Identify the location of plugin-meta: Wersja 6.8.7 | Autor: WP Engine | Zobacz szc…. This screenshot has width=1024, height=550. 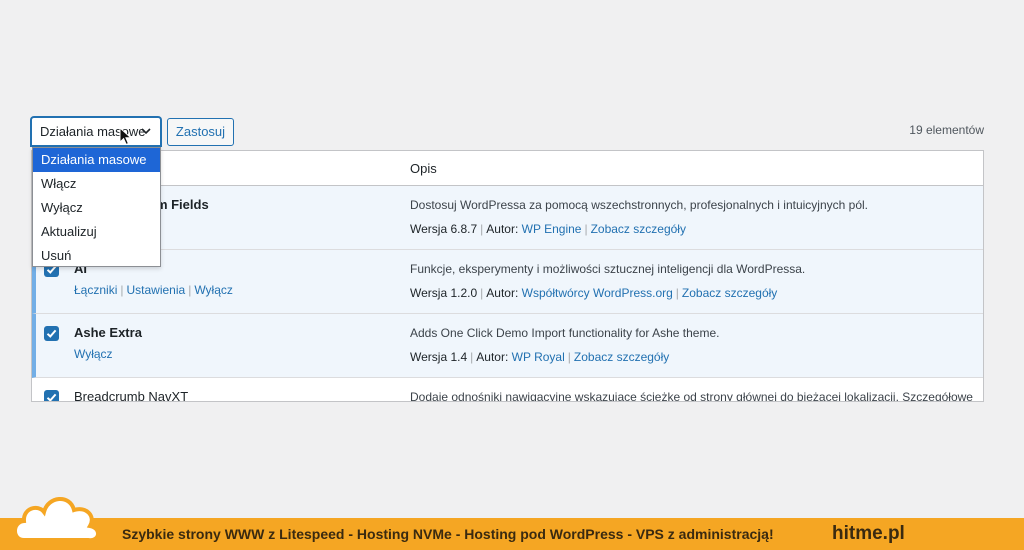
(548, 229).